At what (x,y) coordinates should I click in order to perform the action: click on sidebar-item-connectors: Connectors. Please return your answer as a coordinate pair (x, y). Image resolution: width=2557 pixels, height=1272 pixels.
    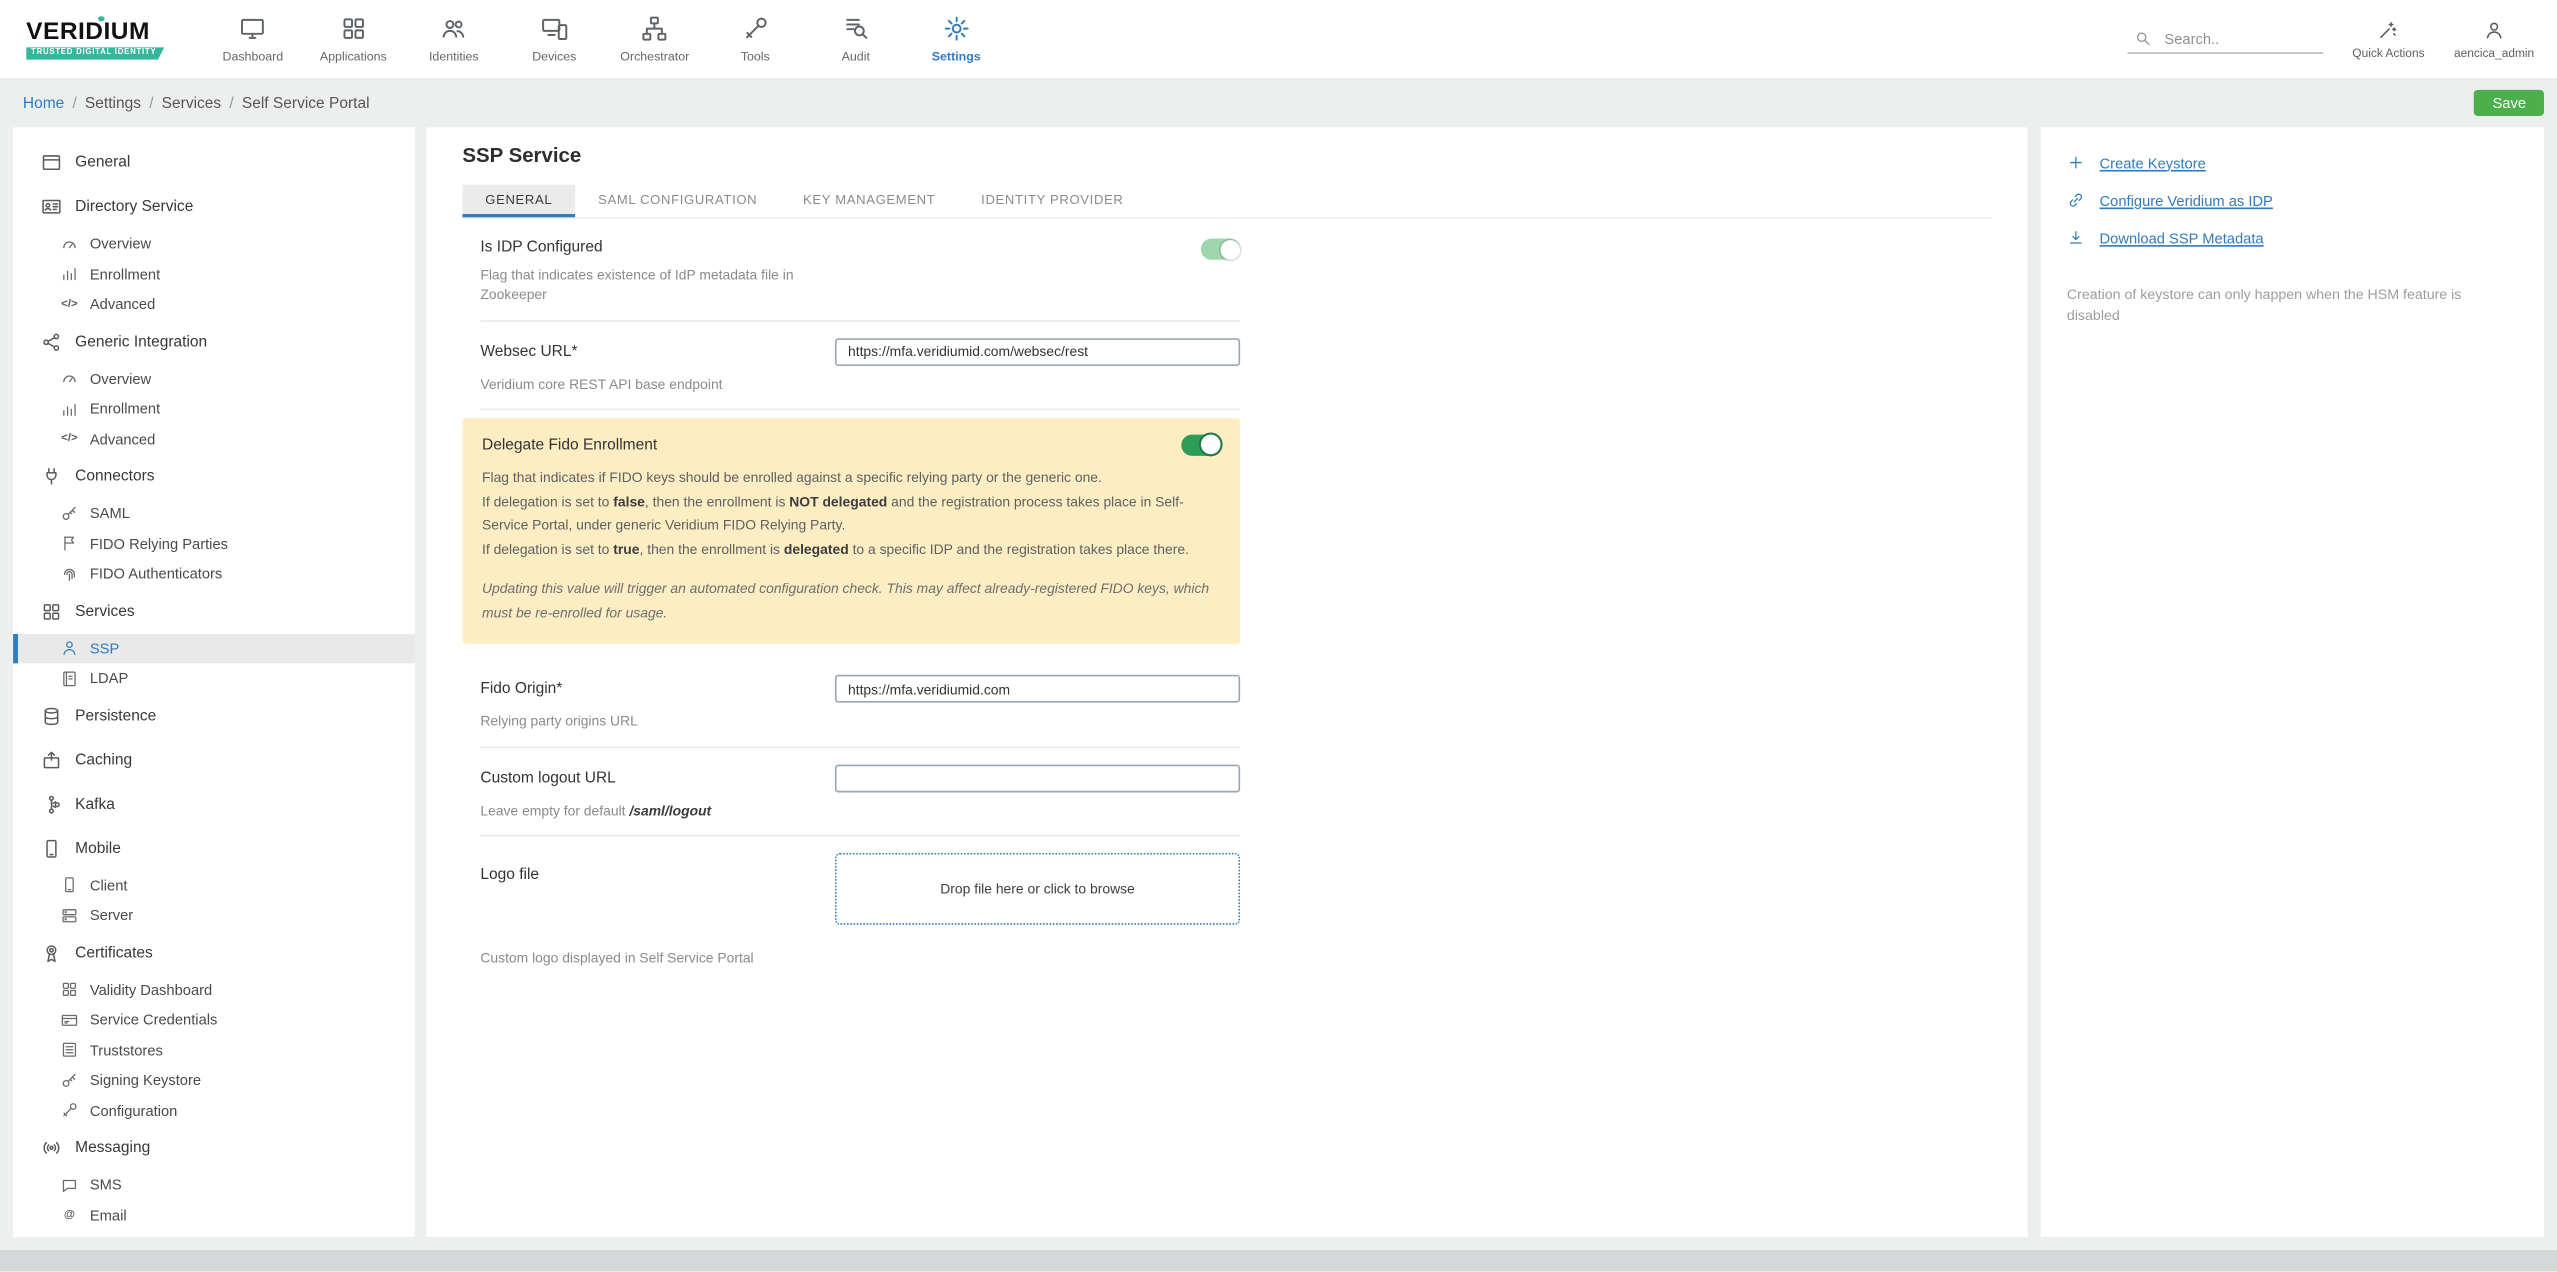
    Looking at the image, I should click on (214, 476).